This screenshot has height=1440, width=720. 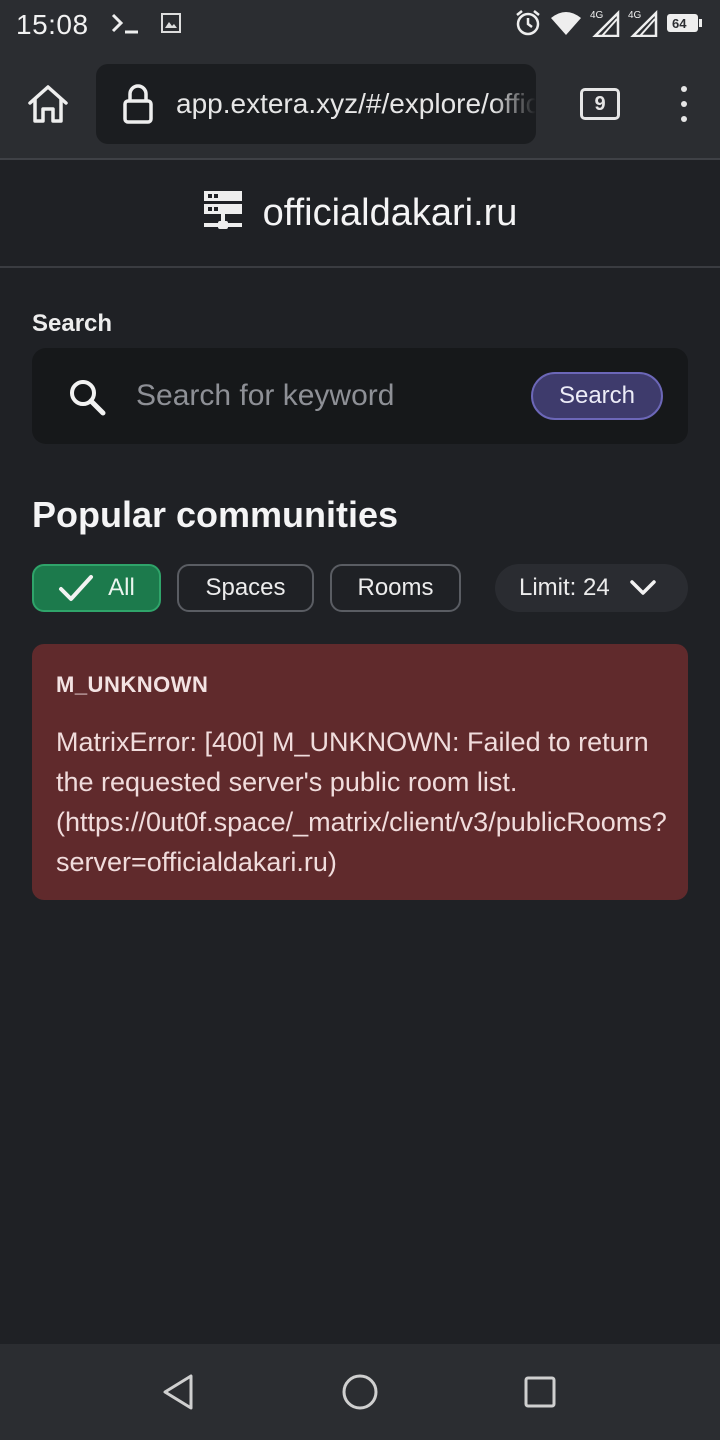 I want to click on wifi-icon, so click(x=566, y=25).